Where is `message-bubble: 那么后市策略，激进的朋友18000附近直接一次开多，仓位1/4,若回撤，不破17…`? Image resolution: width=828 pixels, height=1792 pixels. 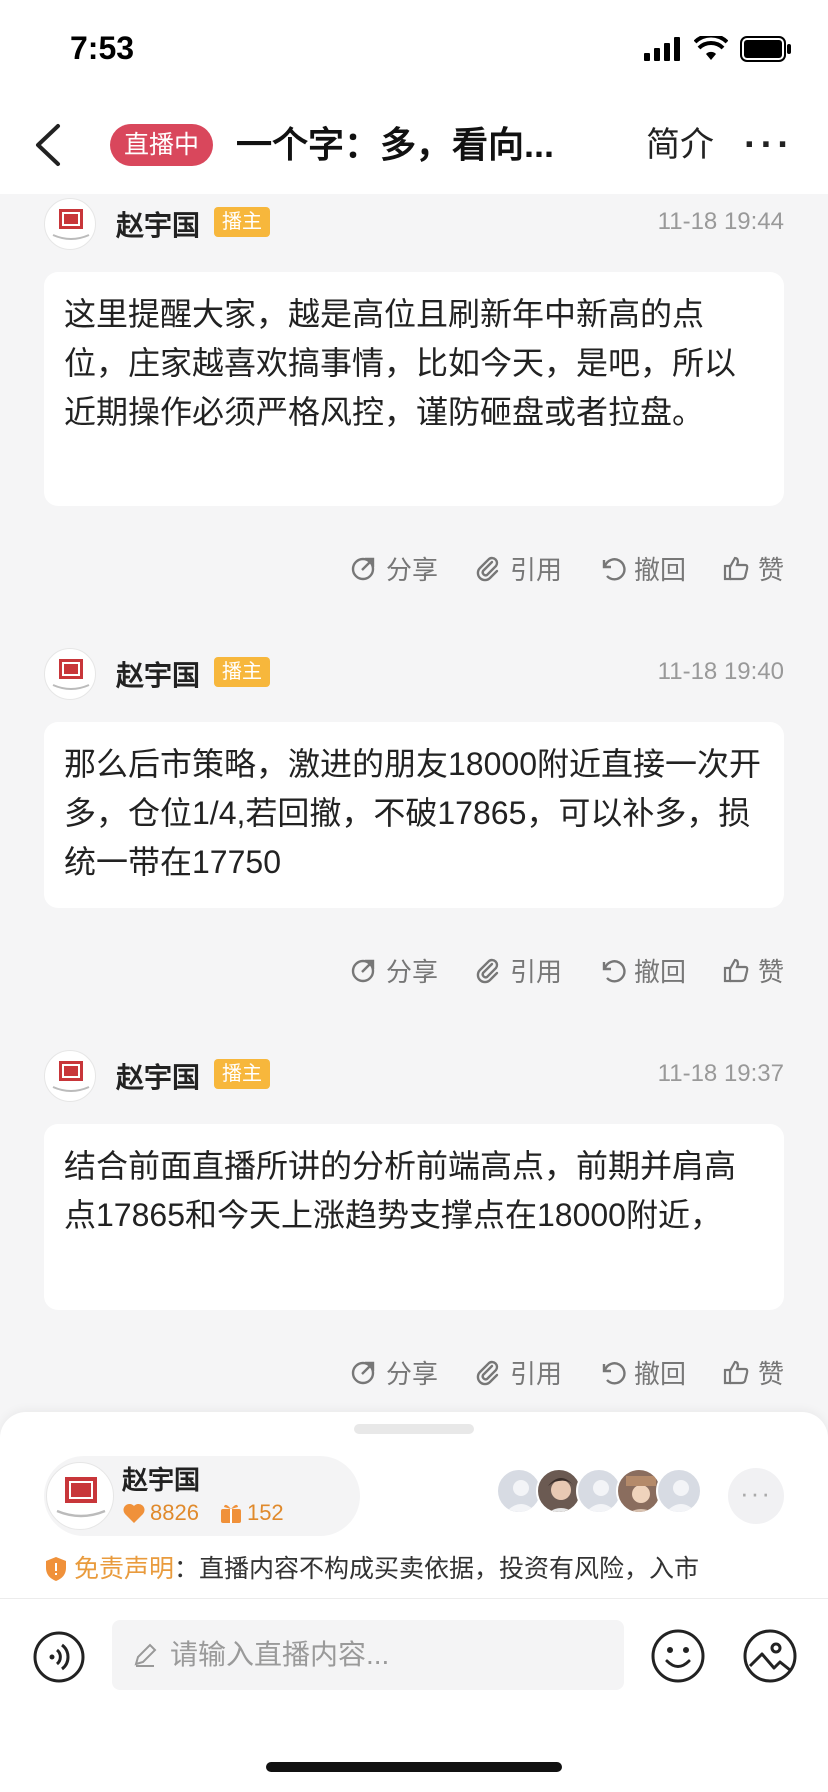 message-bubble: 那么后市策略，激进的朋友18000附近直接一次开多，仓位1/4,若回撤，不破17… is located at coordinates (414, 815).